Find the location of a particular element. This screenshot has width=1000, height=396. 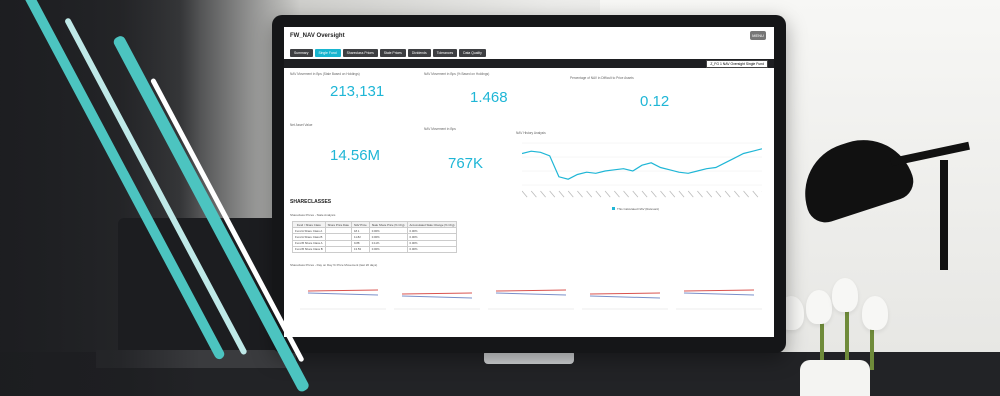

tab-tolerances: Tolerances is located at coordinates (445, 53).